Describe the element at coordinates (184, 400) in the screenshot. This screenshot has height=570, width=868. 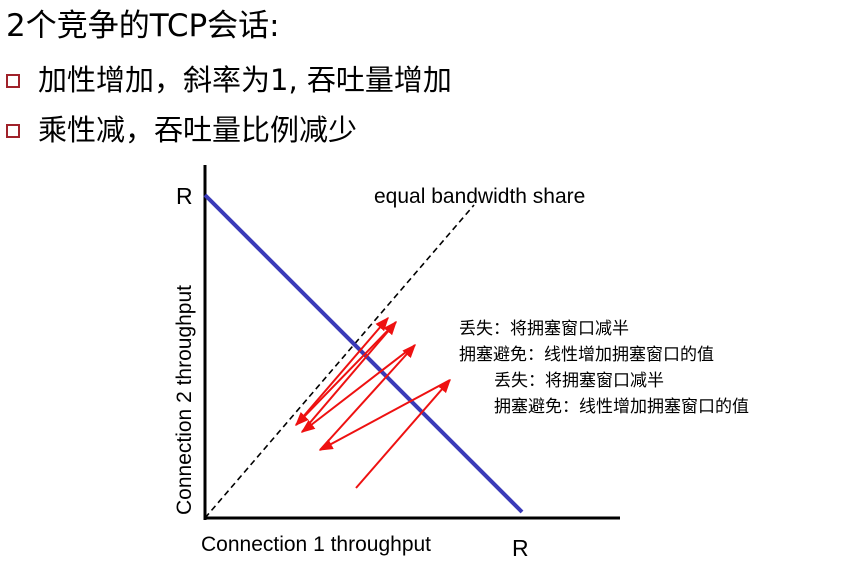
I see `y-axis-label: Connection 2 throughput` at that location.